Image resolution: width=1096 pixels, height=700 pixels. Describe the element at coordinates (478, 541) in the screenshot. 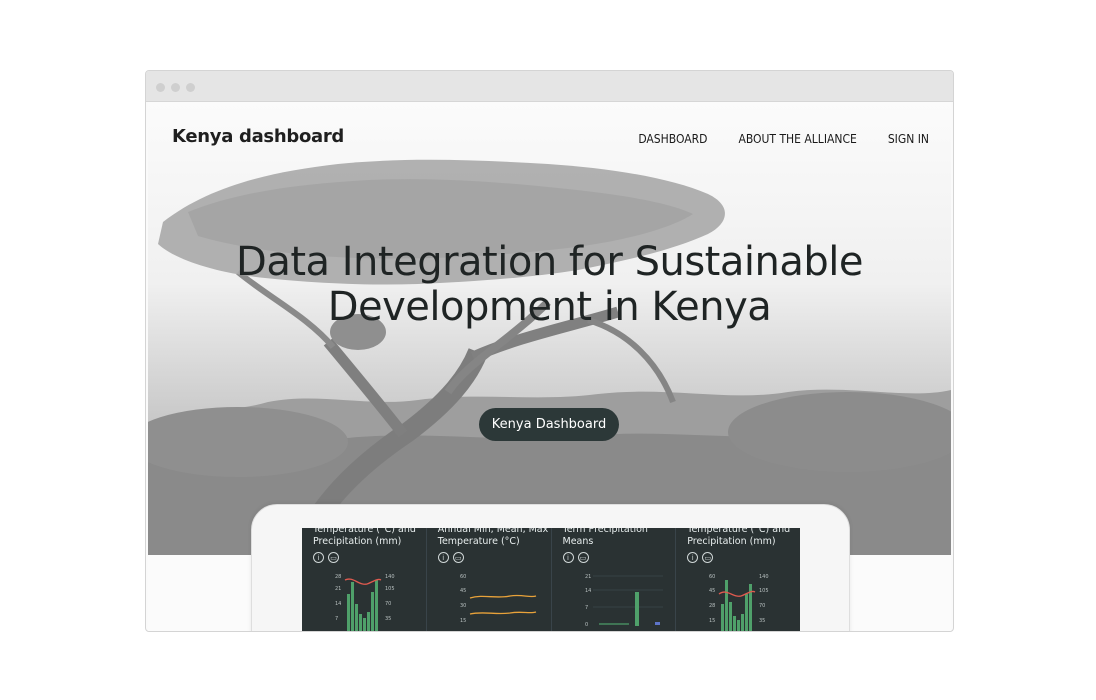

I see `chart-title-line-2: Temperature (°C)` at that location.